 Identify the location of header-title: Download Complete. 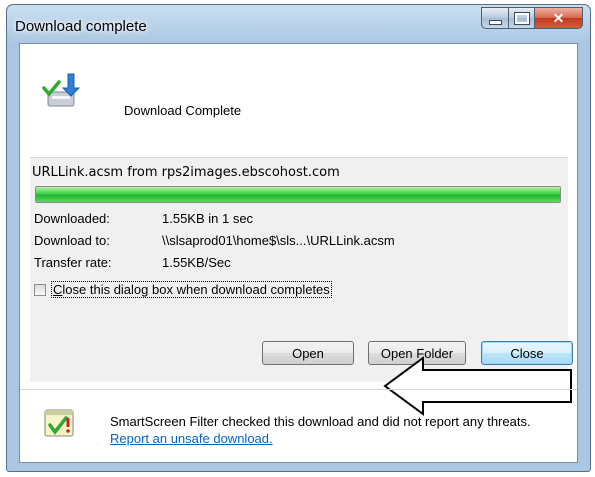
(183, 110).